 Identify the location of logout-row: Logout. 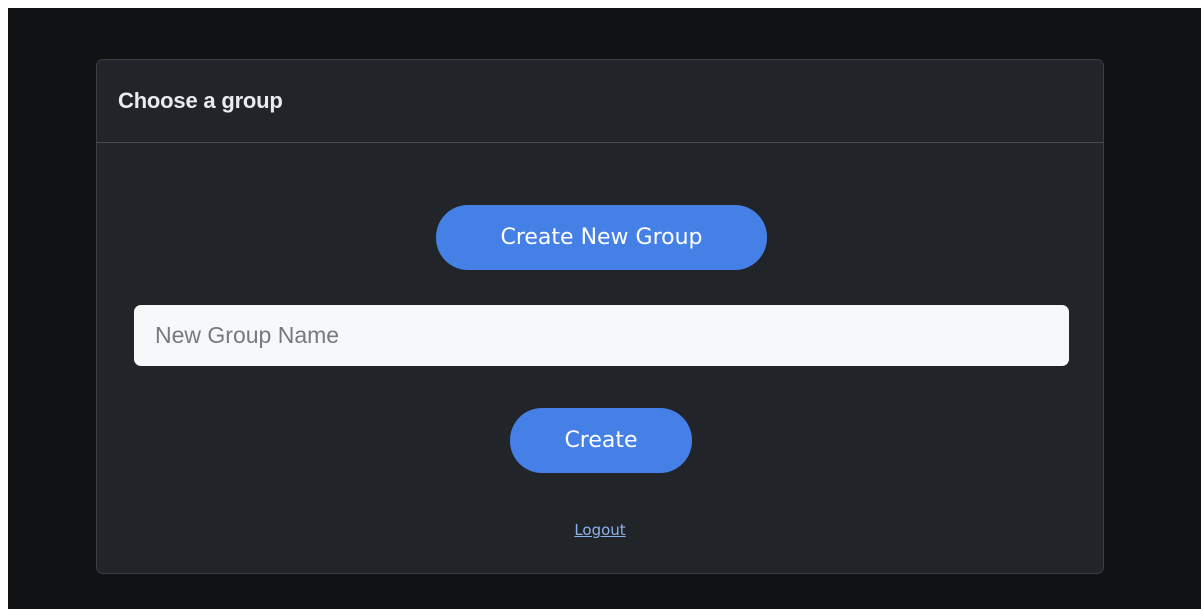
(600, 530).